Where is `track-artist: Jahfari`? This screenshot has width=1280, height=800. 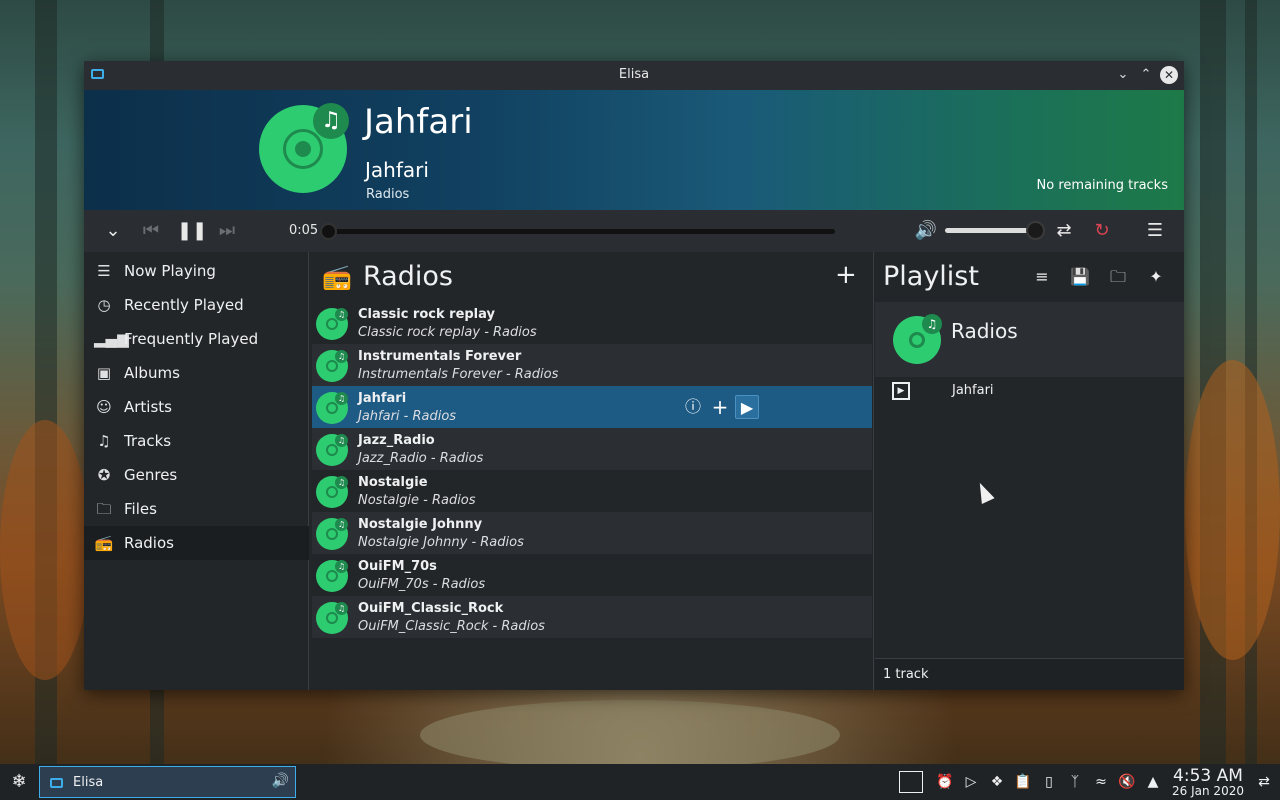 track-artist: Jahfari is located at coordinates (397, 170).